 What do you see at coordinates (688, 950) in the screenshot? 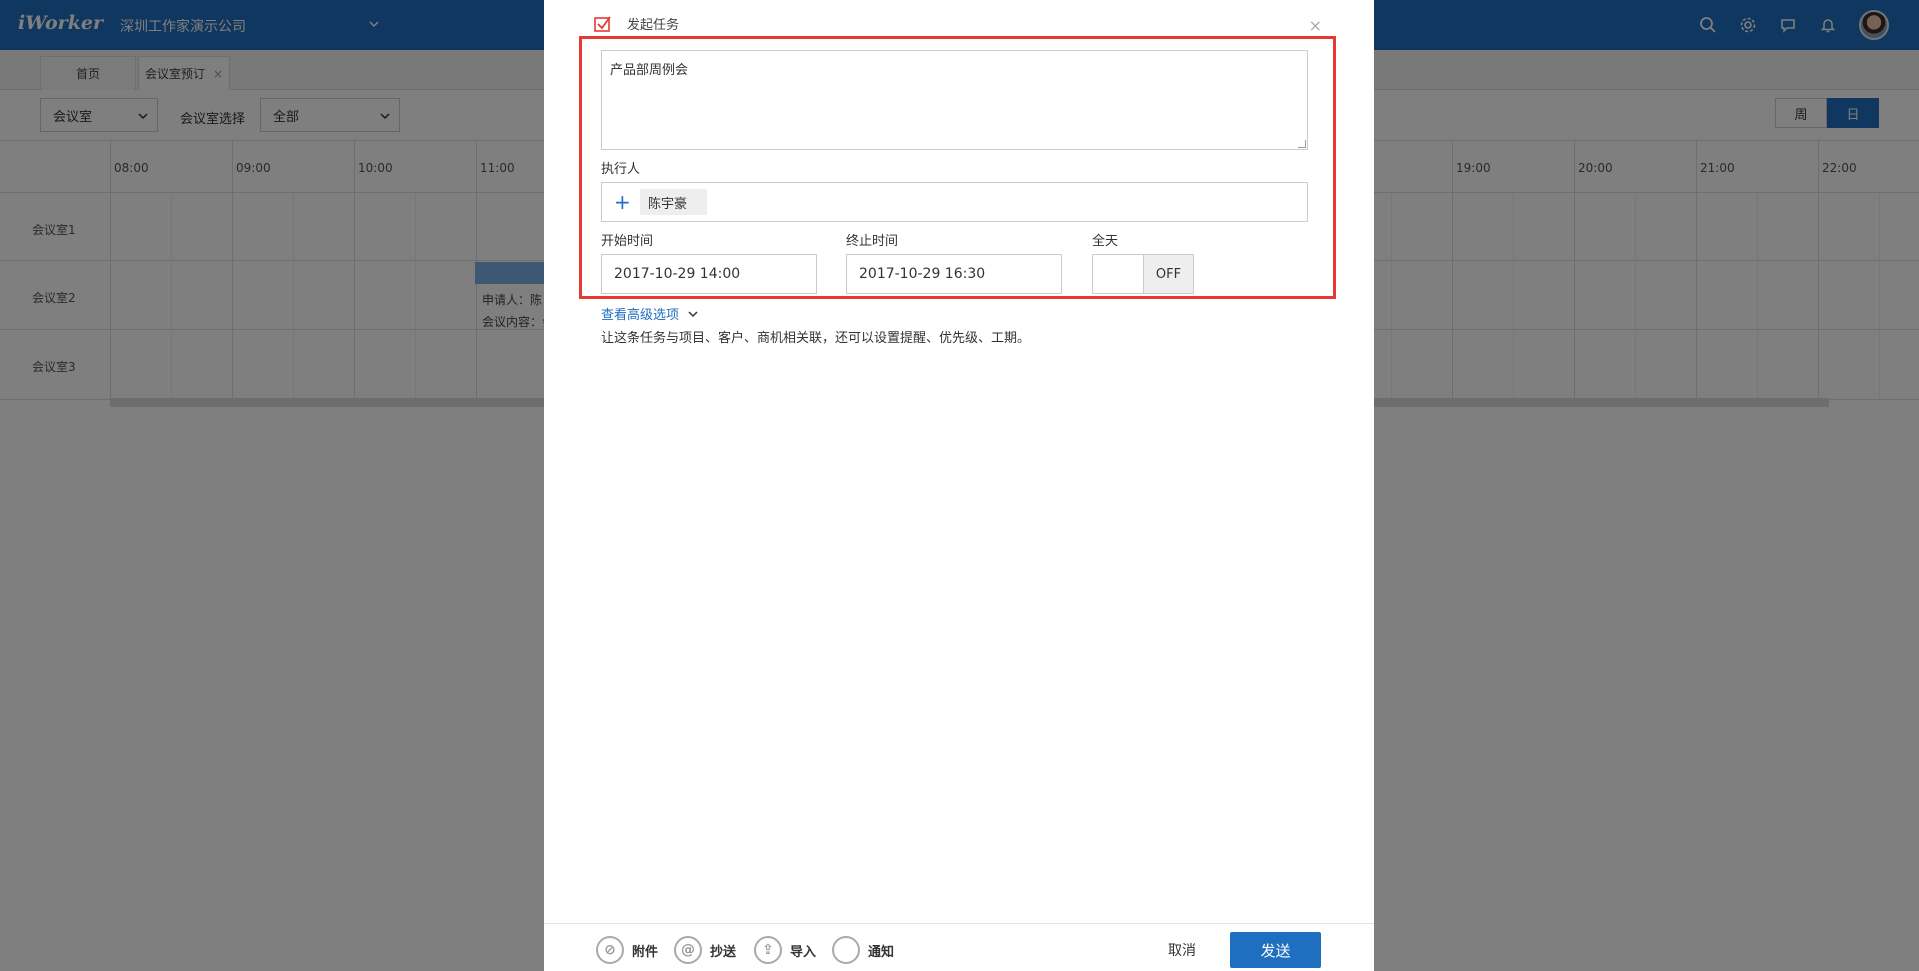
I see `at-icon: @` at bounding box center [688, 950].